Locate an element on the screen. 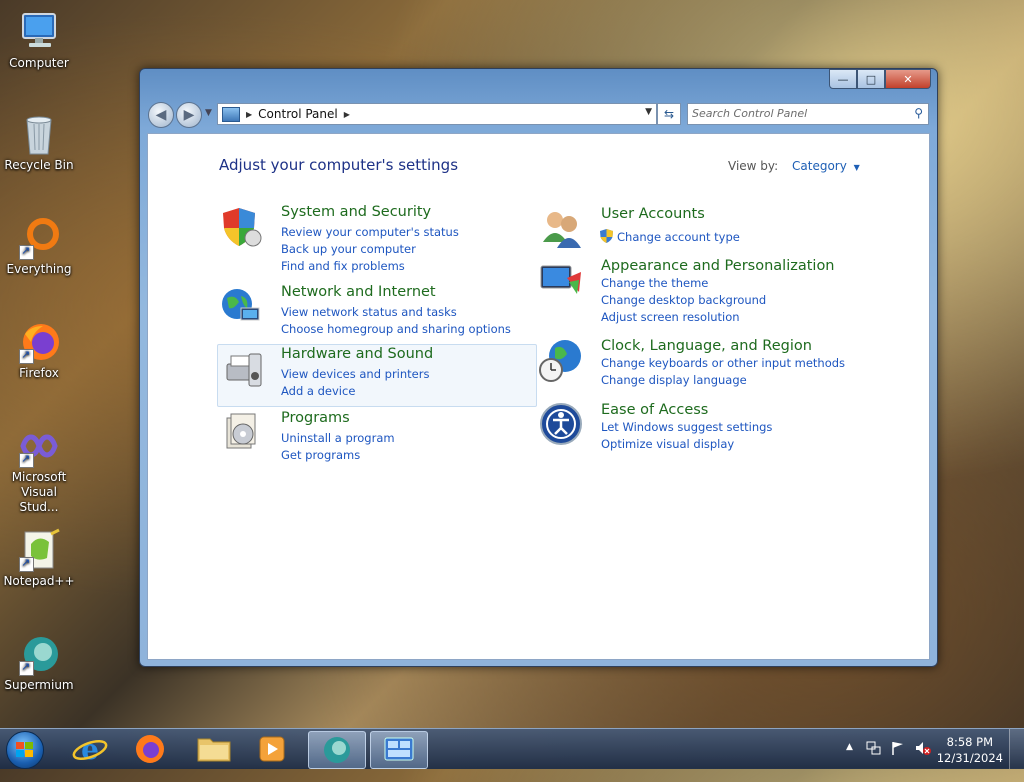  category-link: Back up your computer is located at coordinates (348, 249).